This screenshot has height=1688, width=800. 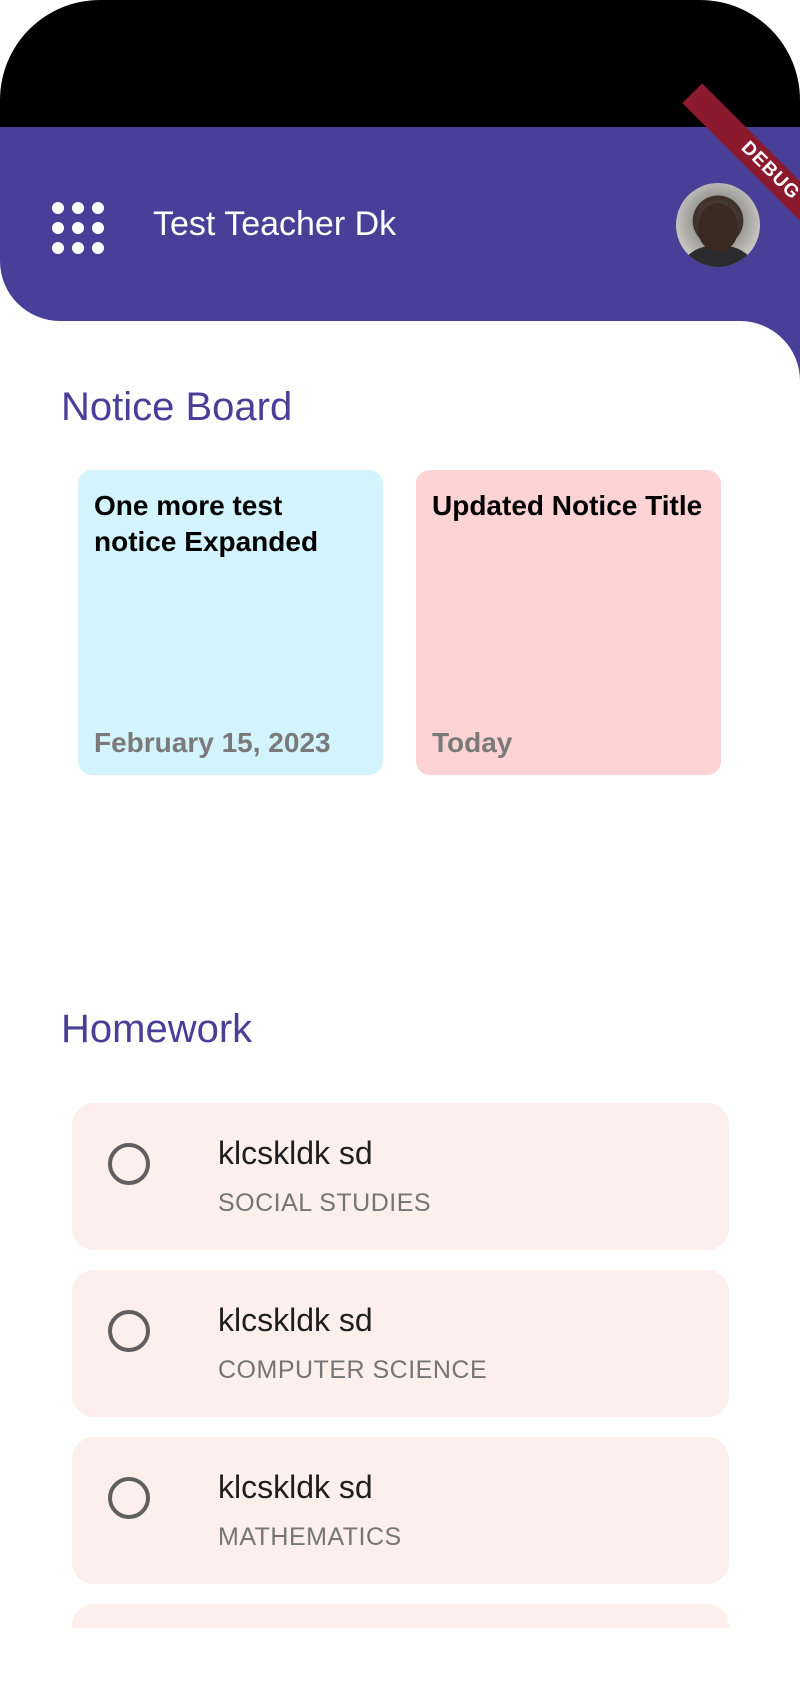 What do you see at coordinates (212, 742) in the screenshot?
I see `notice-date: February 15, 2023` at bounding box center [212, 742].